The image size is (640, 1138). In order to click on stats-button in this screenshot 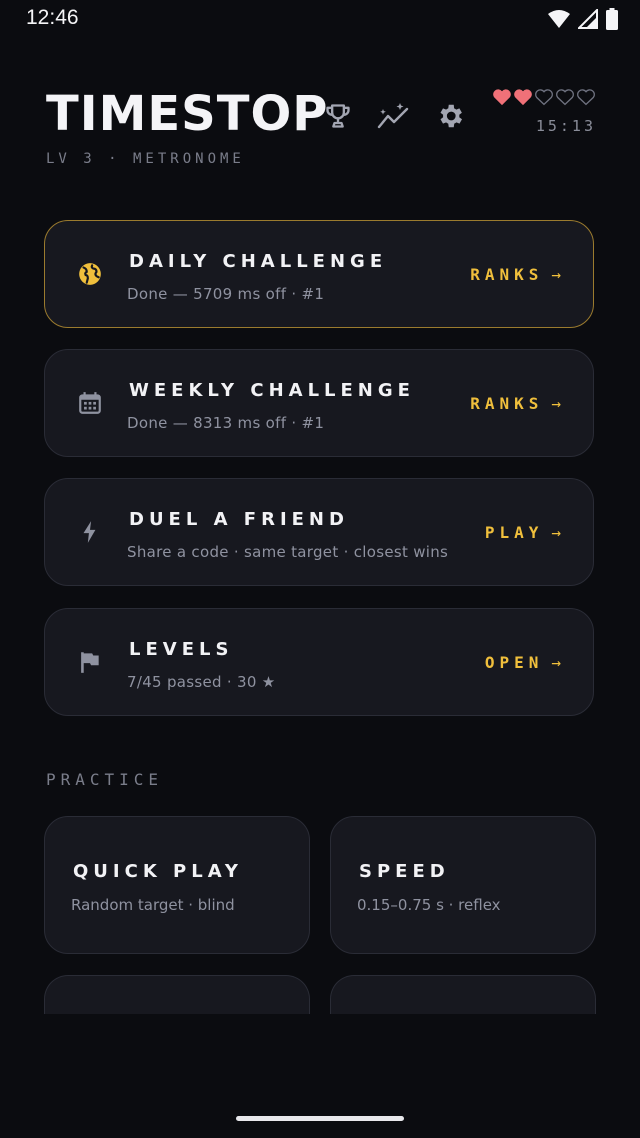, I will do `click(394, 116)`.